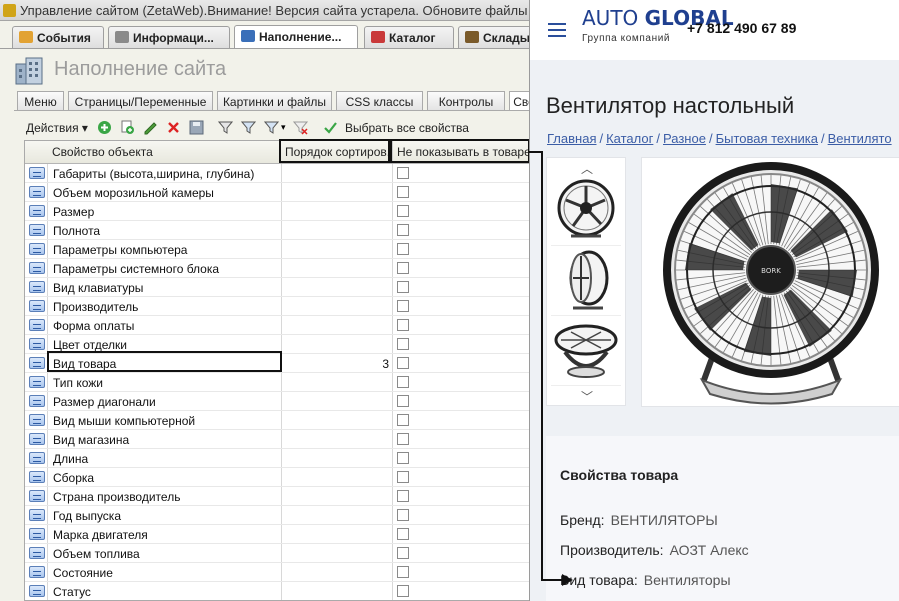 The height and width of the screenshot is (601, 899). Describe the element at coordinates (127, 127) in the screenshot. I see `copy-icon` at that location.